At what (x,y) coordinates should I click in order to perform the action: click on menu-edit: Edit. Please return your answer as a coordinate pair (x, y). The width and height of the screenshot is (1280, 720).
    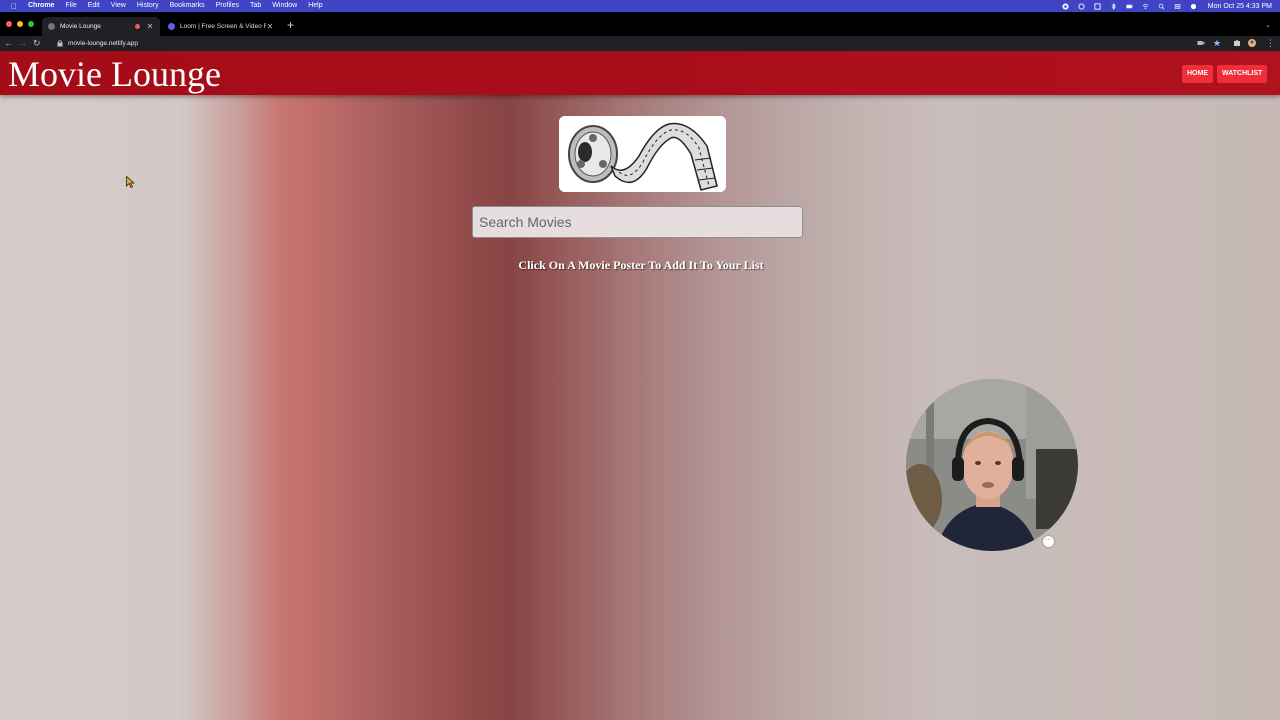
    Looking at the image, I should click on (94, 6).